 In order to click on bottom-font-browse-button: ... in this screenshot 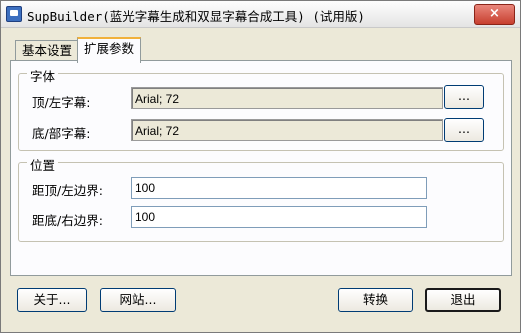, I will do `click(464, 130)`.